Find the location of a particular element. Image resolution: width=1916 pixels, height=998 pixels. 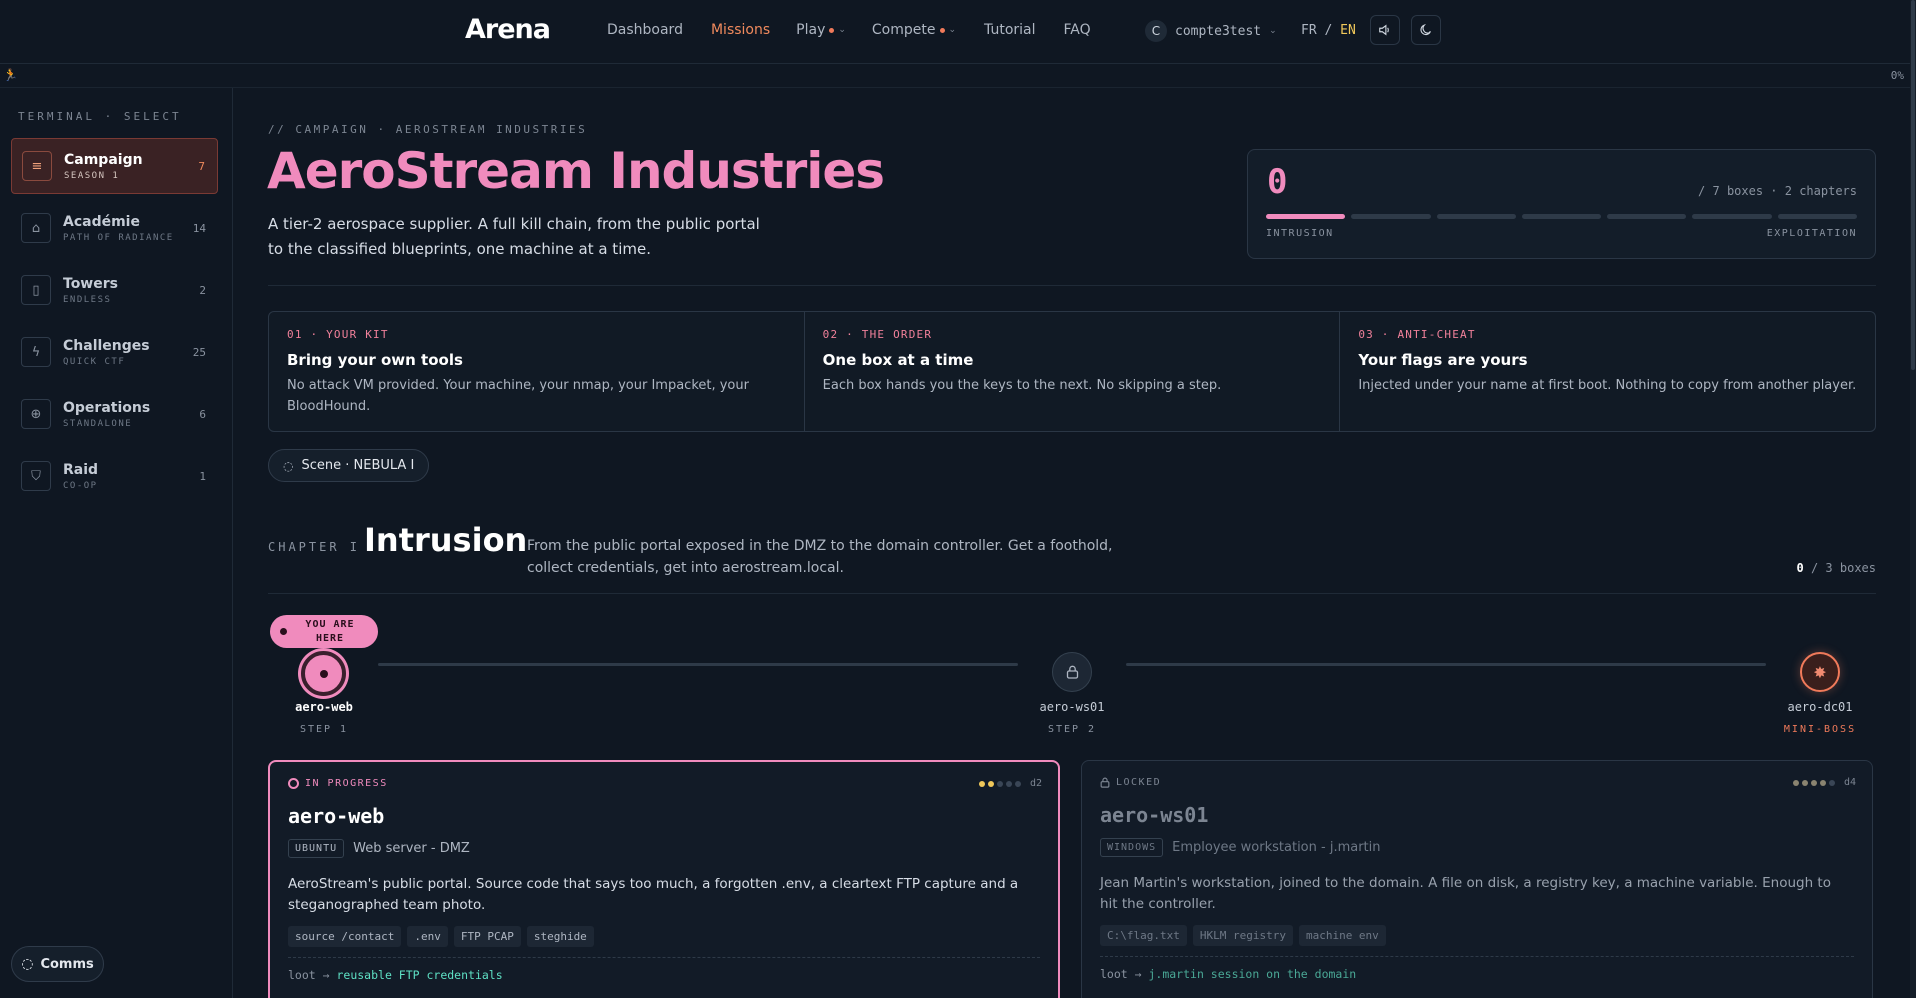

sidebar-item-academie: ⌂ Académie PATH OF RADIANCE 14 is located at coordinates (114, 228).